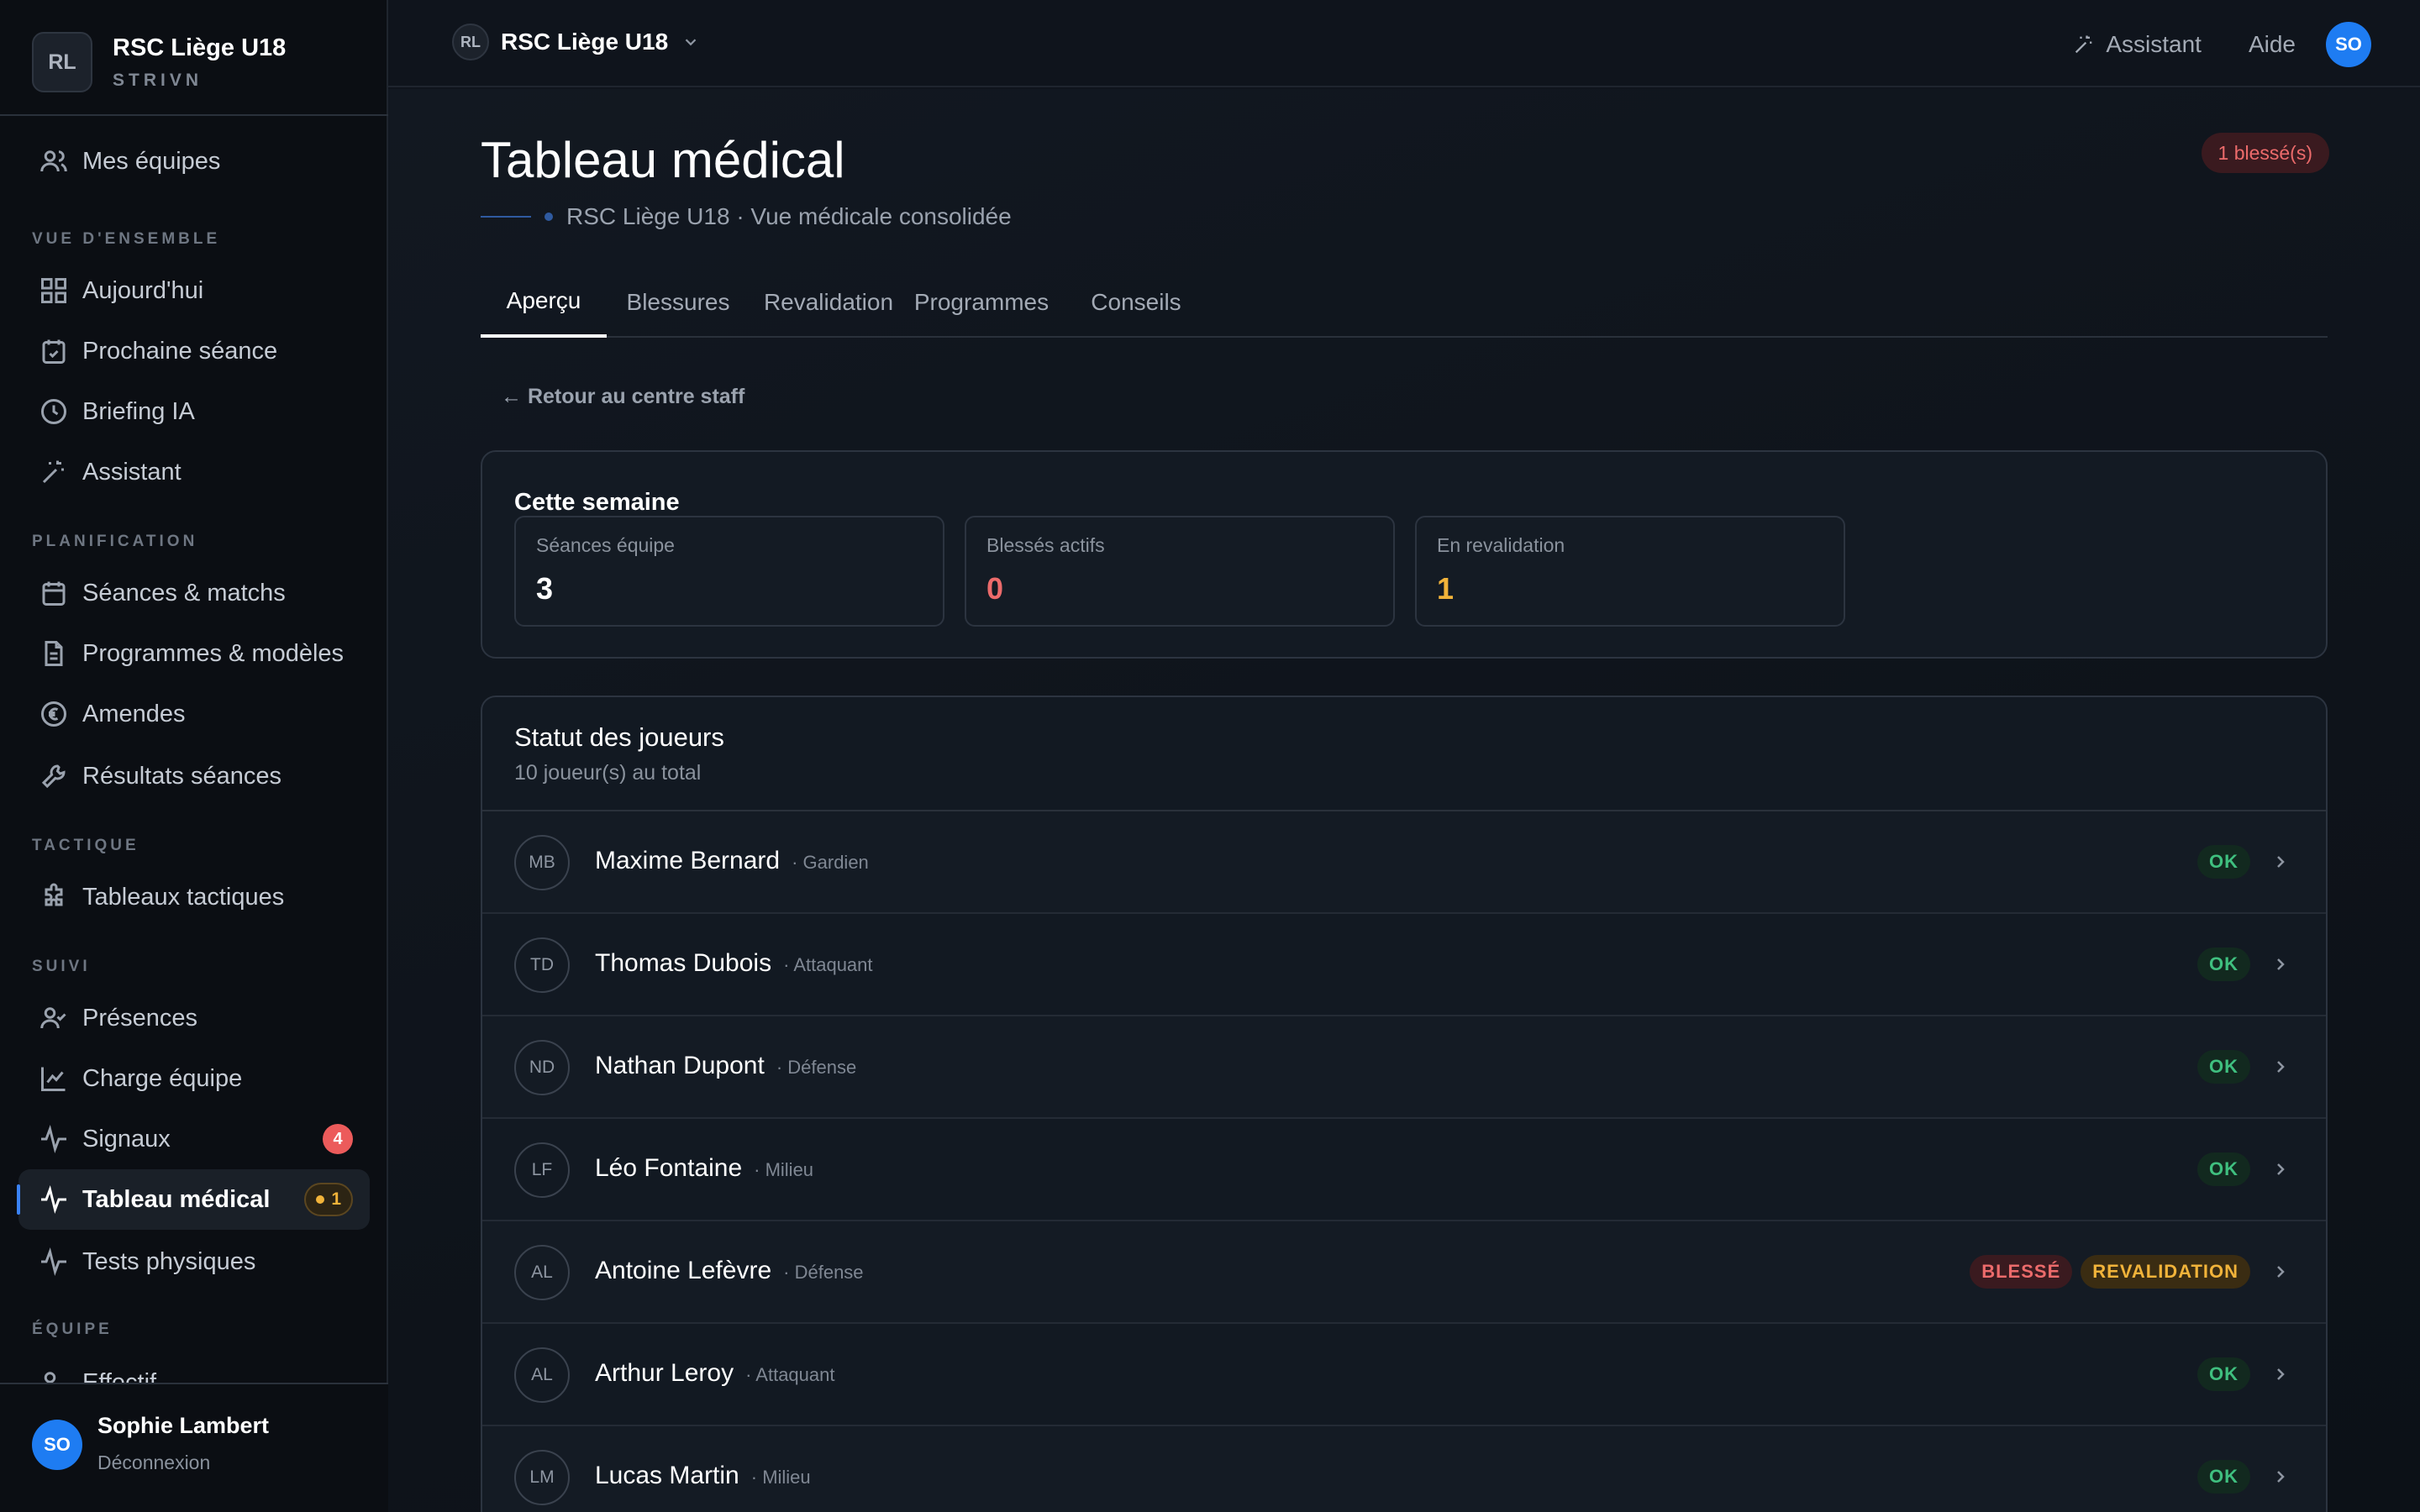 This screenshot has height=1512, width=2420. I want to click on stat-label: En revalidation, so click(1501, 545).